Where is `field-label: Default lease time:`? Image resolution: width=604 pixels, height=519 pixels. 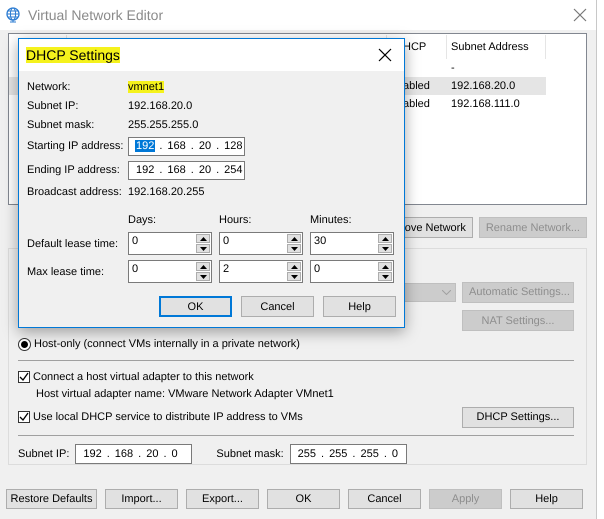 field-label: Default lease time: is located at coordinates (73, 244).